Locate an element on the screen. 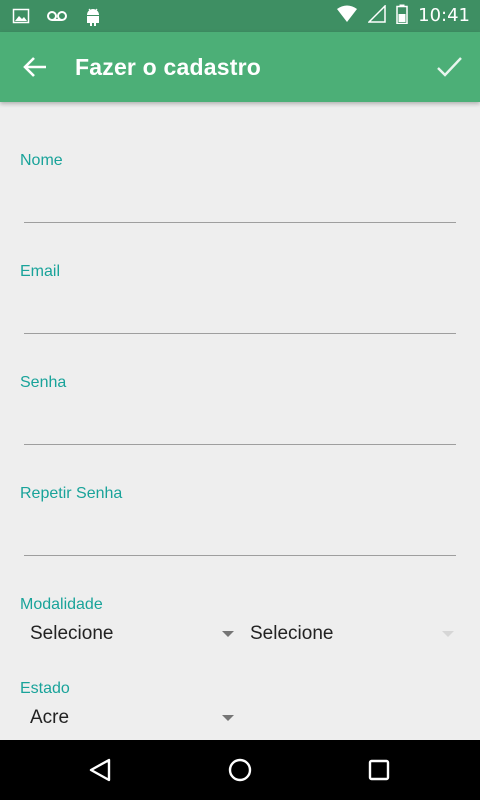  nav-home-button is located at coordinates (240, 770).